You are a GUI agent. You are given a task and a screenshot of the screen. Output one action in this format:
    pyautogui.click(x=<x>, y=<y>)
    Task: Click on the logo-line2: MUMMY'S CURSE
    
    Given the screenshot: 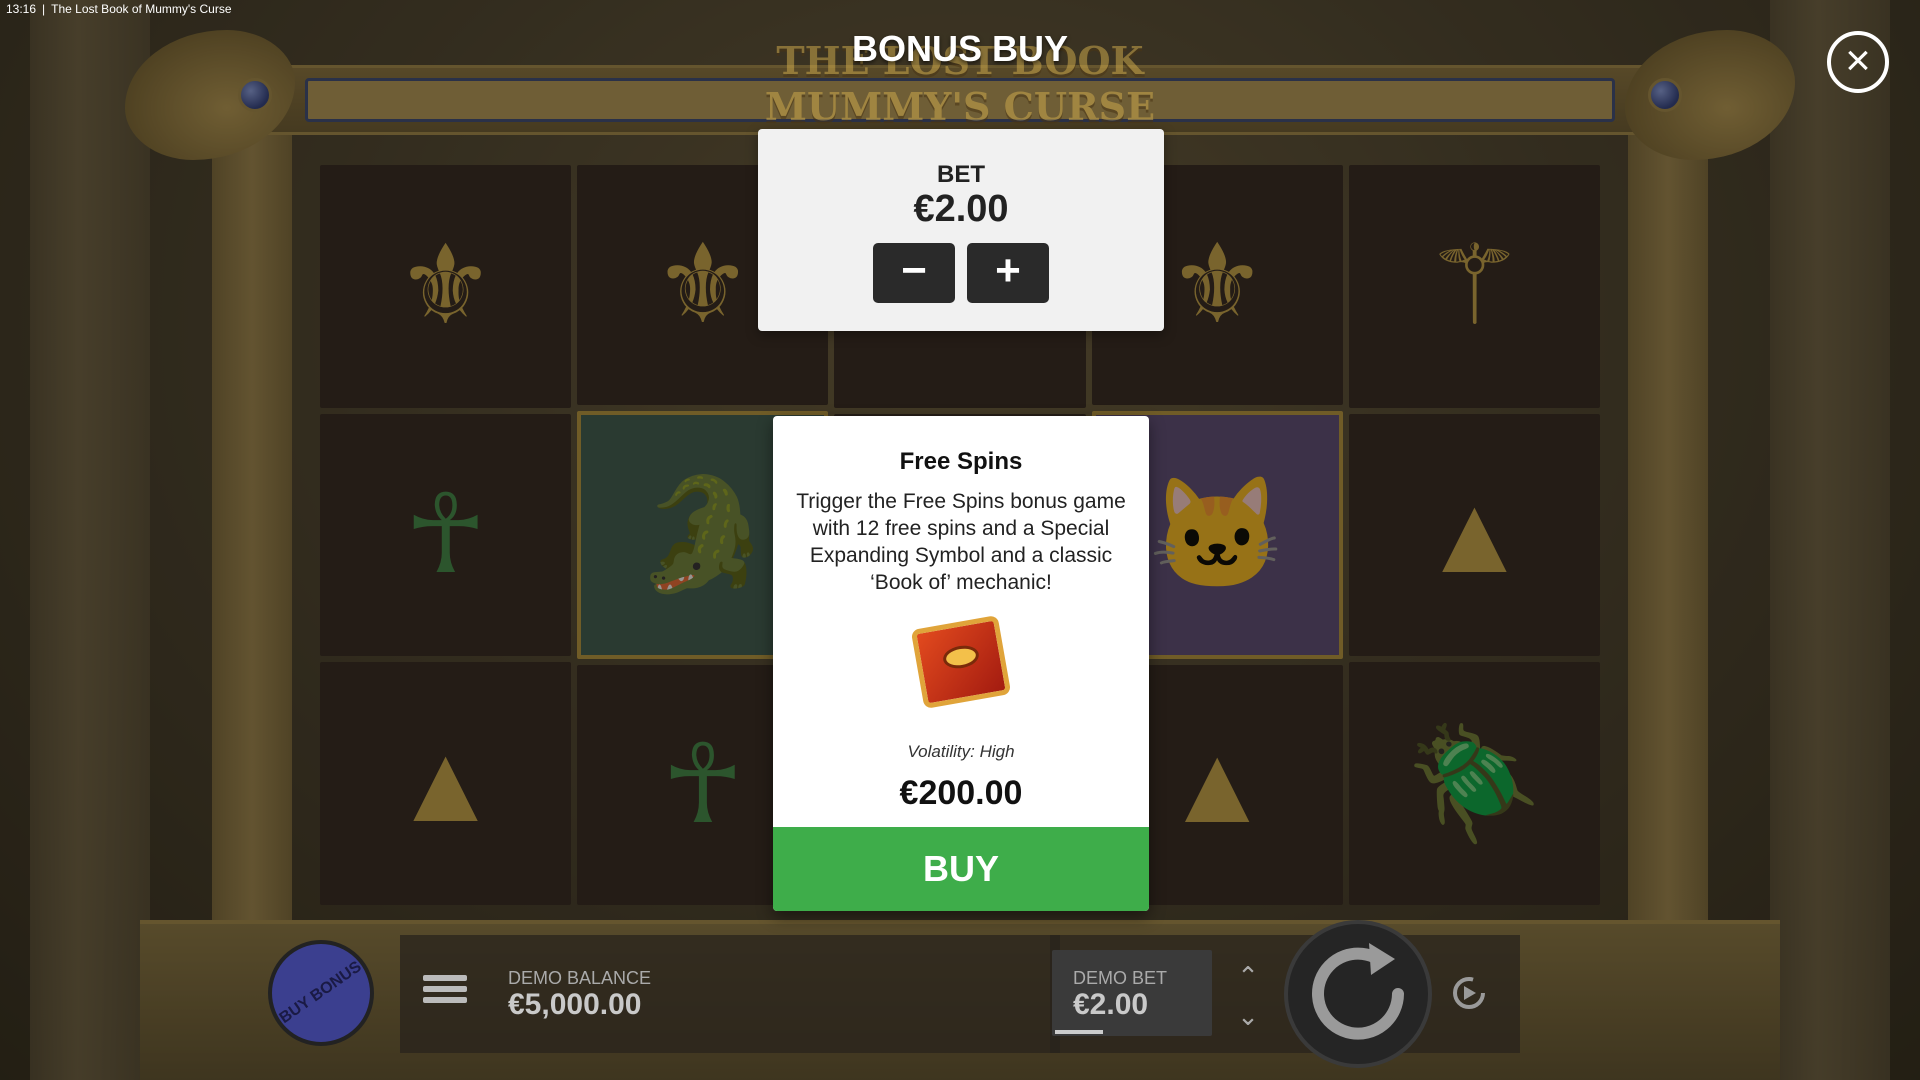 What is the action you would take?
    pyautogui.click(x=960, y=106)
    